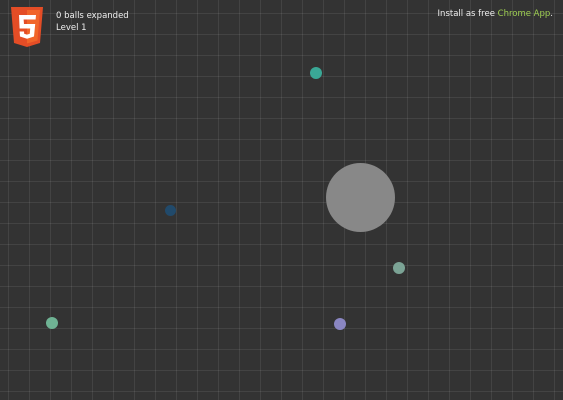 This screenshot has height=400, width=563. I want to click on chrome-app-link: Chrome App, so click(524, 14).